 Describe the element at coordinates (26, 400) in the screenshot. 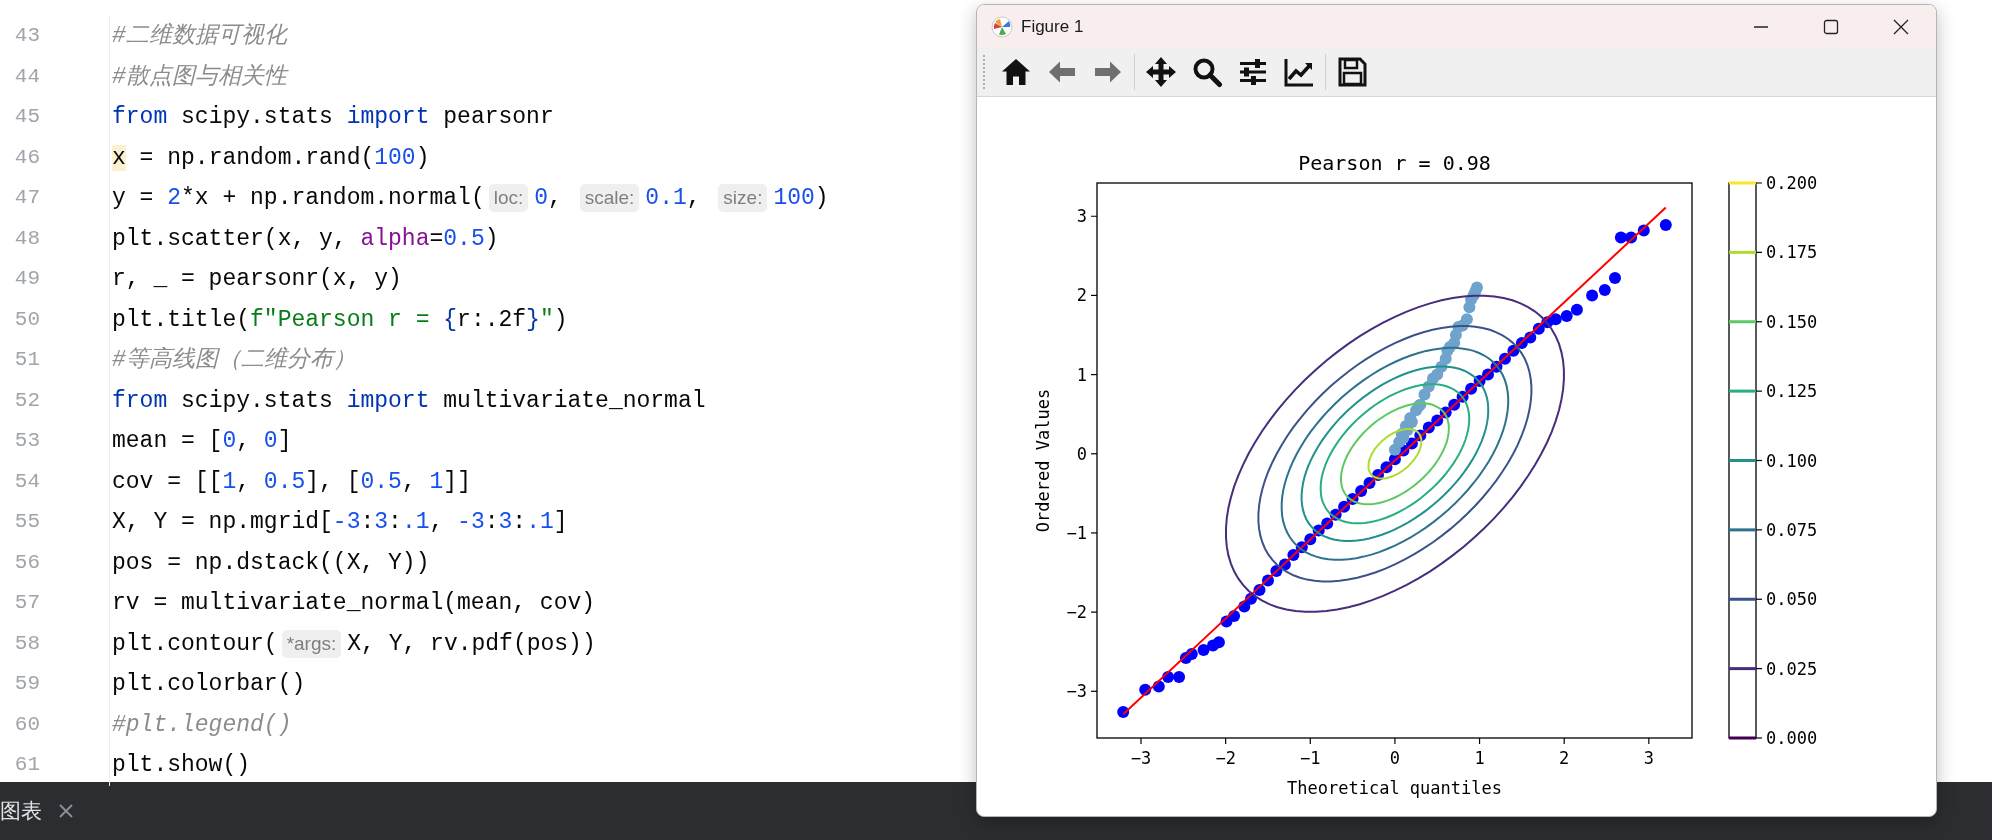

I see `line-number: 52` at that location.